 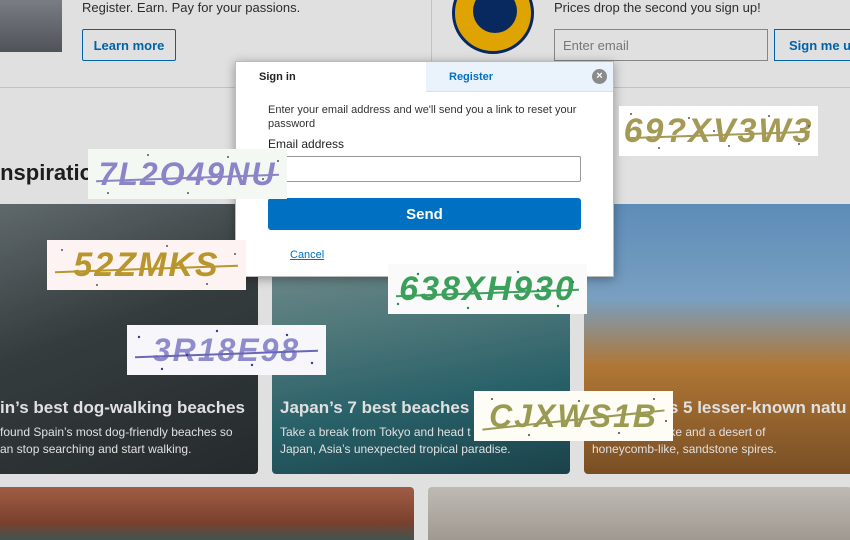 I want to click on tab-sign-in: Sign in, so click(x=331, y=77).